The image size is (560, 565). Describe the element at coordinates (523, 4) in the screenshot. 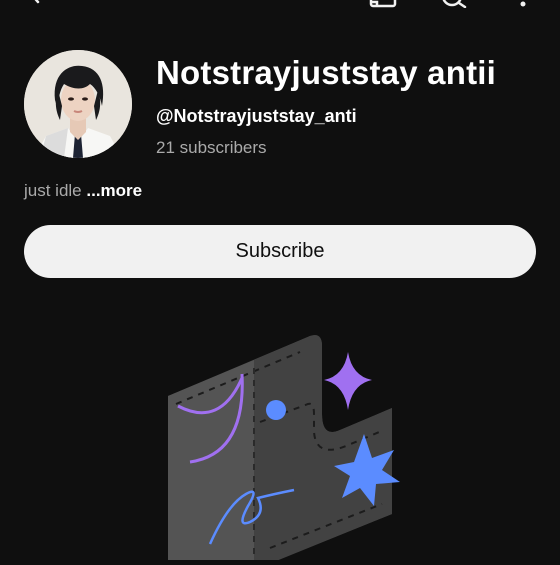

I see `more-vert-icon` at that location.